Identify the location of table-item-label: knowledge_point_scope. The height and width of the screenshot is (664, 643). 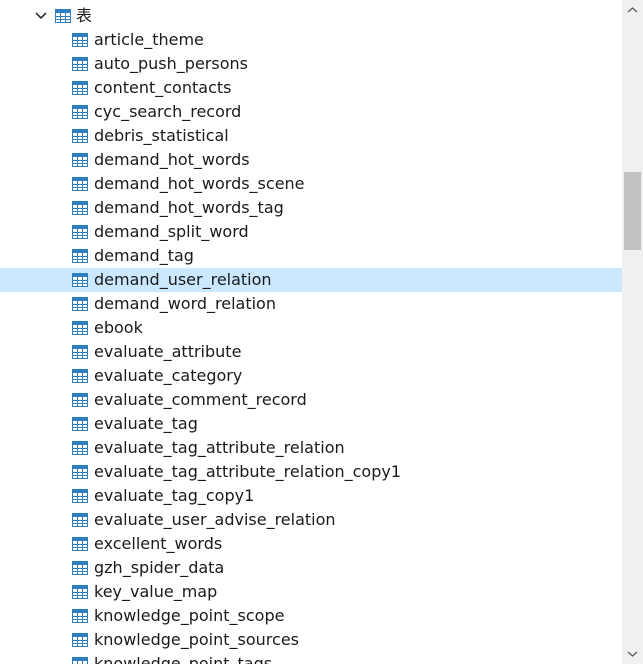
(189, 615).